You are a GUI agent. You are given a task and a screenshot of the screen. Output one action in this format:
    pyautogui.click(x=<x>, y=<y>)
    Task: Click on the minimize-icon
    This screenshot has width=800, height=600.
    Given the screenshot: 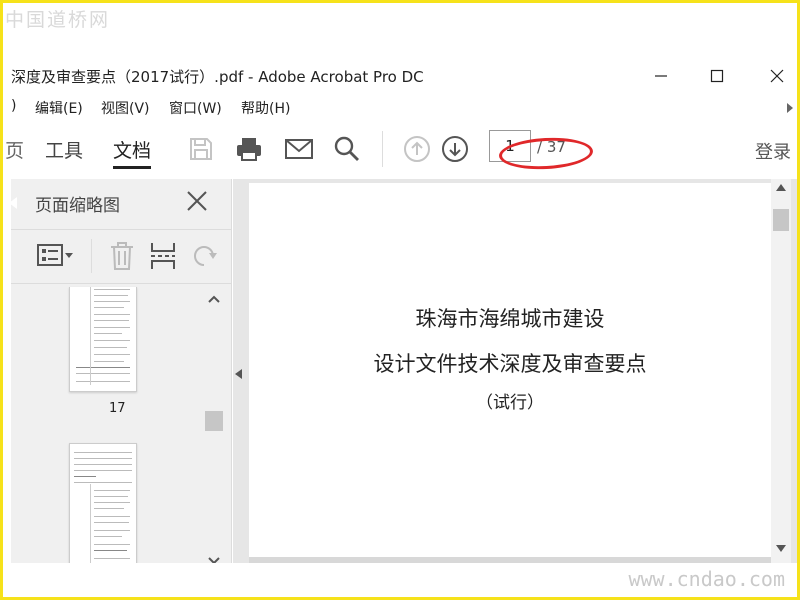 What is the action you would take?
    pyautogui.click(x=661, y=76)
    